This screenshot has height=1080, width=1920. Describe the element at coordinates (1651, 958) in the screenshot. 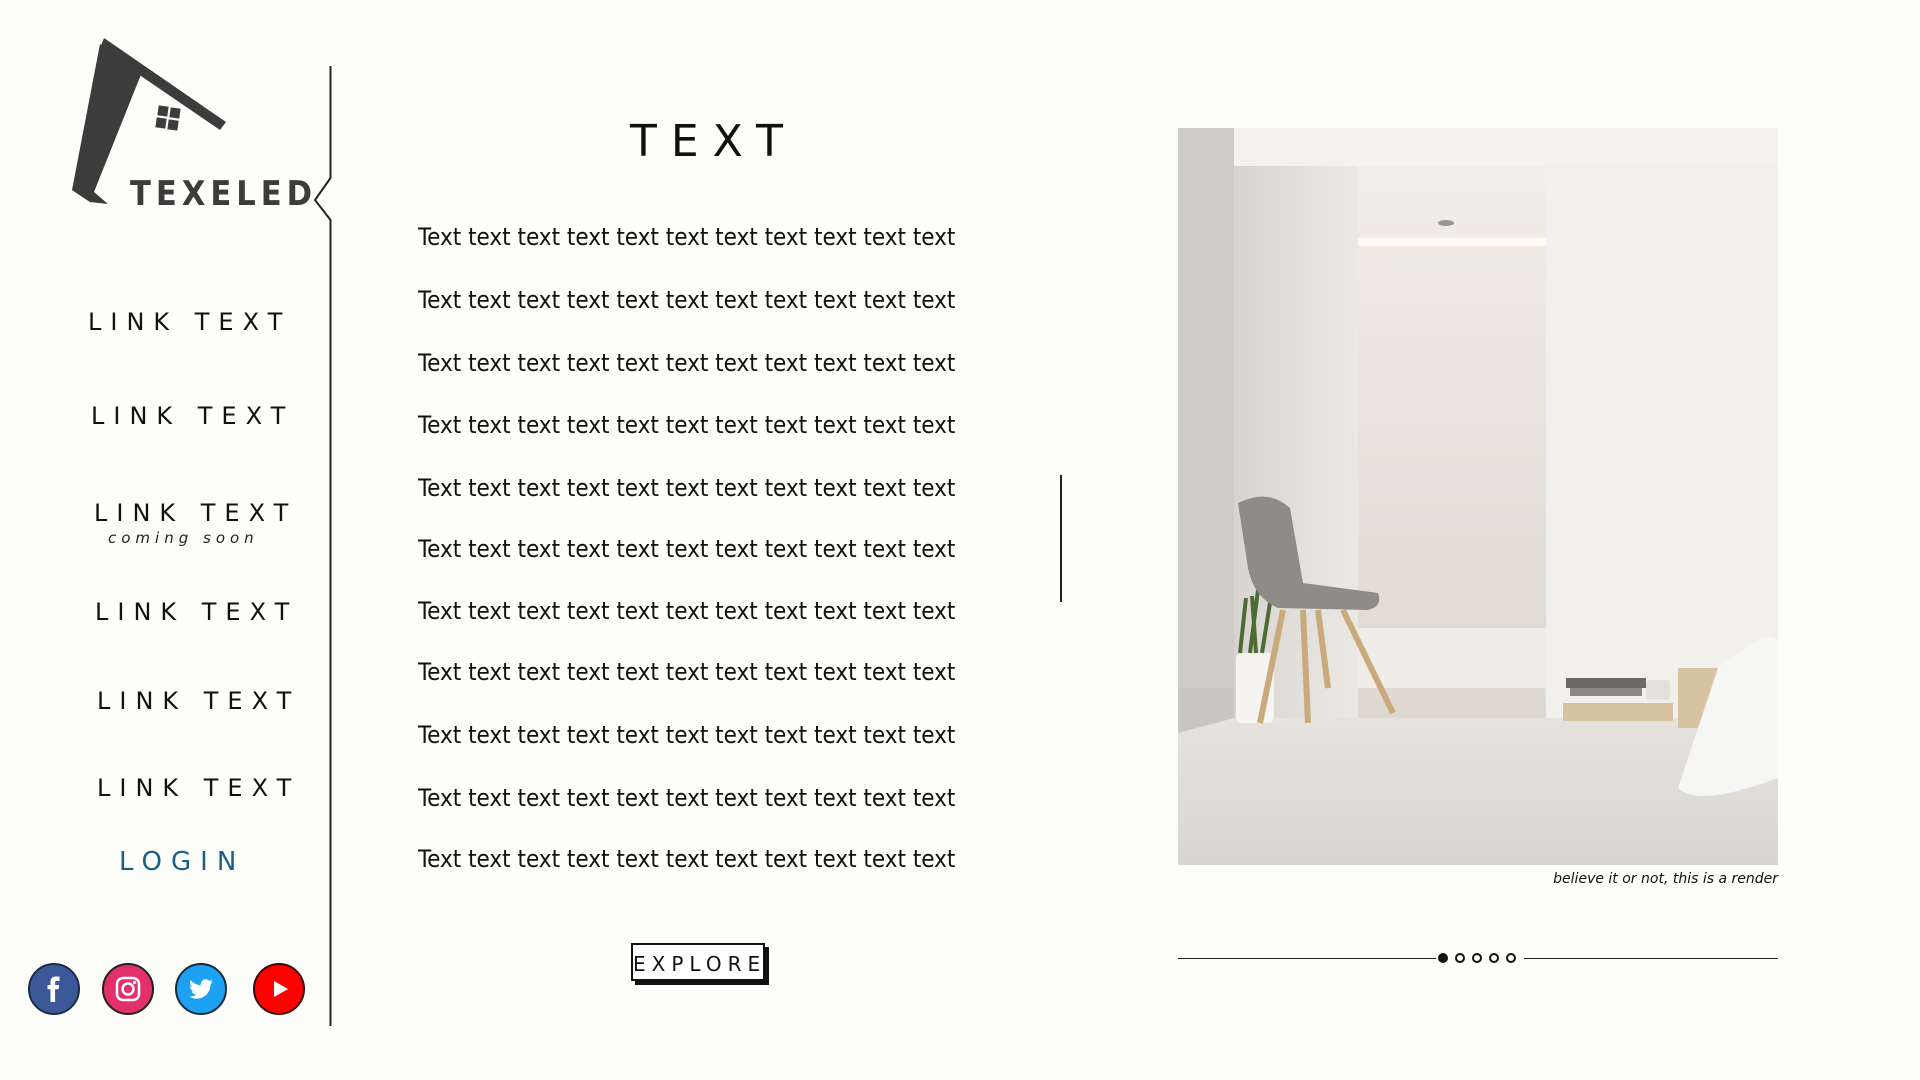

I see `carousel-line-right` at that location.